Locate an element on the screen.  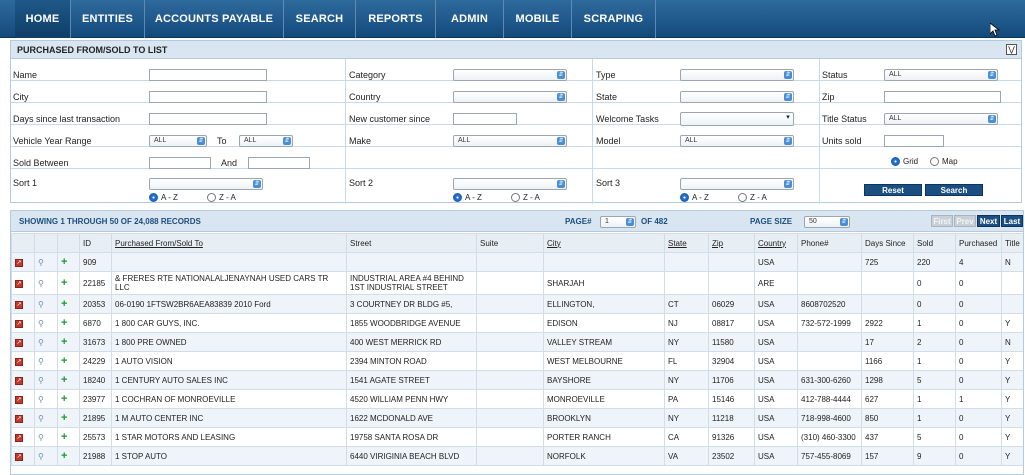
title-status-select: ALL ⇵ is located at coordinates (941, 119).